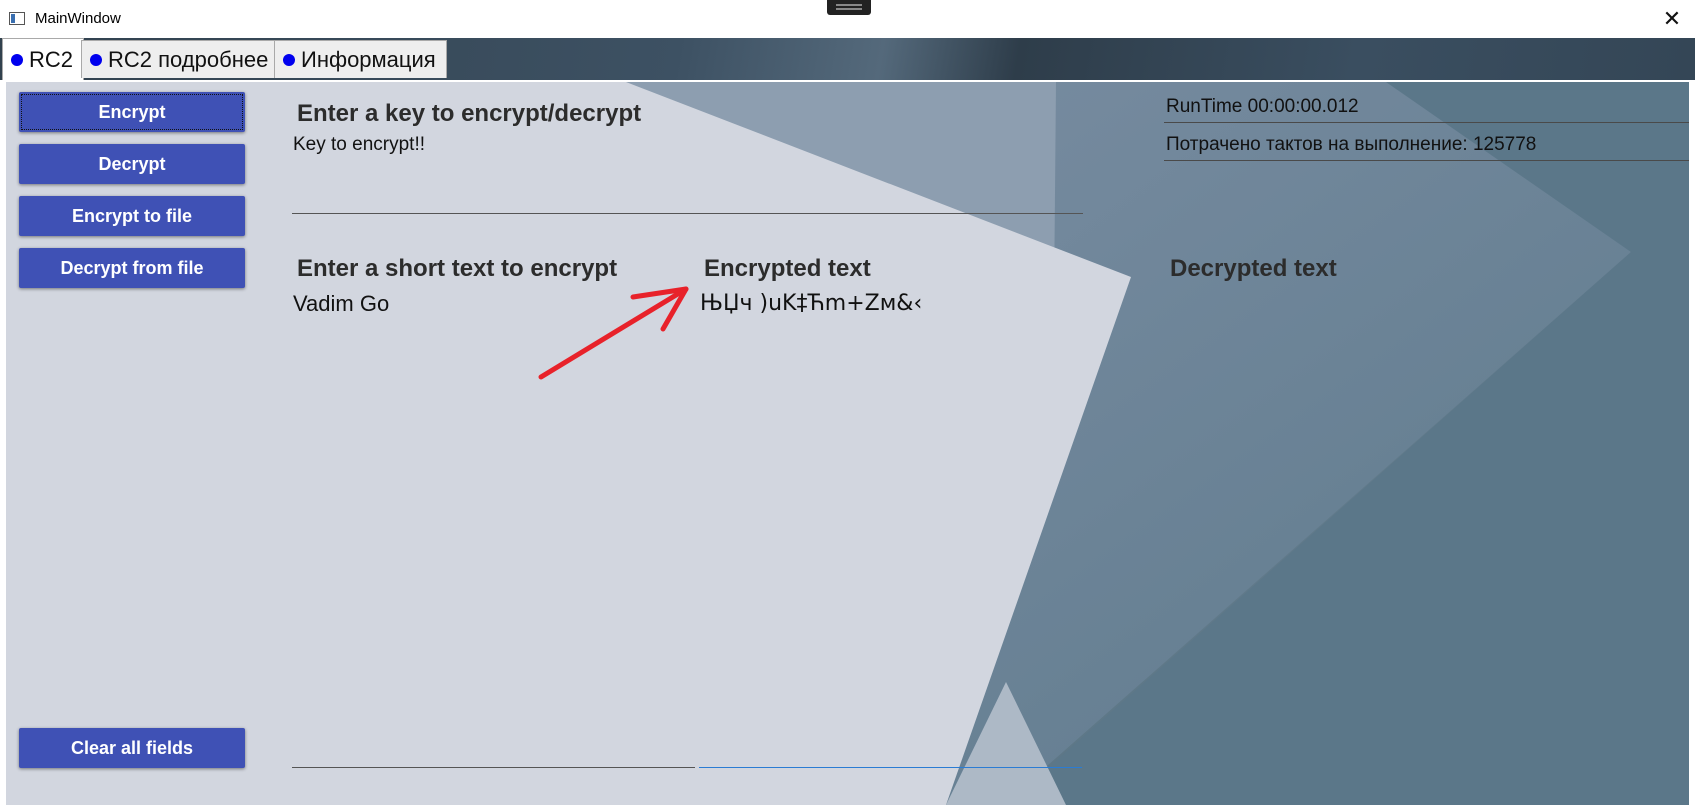 The image size is (1695, 810). I want to click on tab-label: RC2 подробнее, so click(188, 59).